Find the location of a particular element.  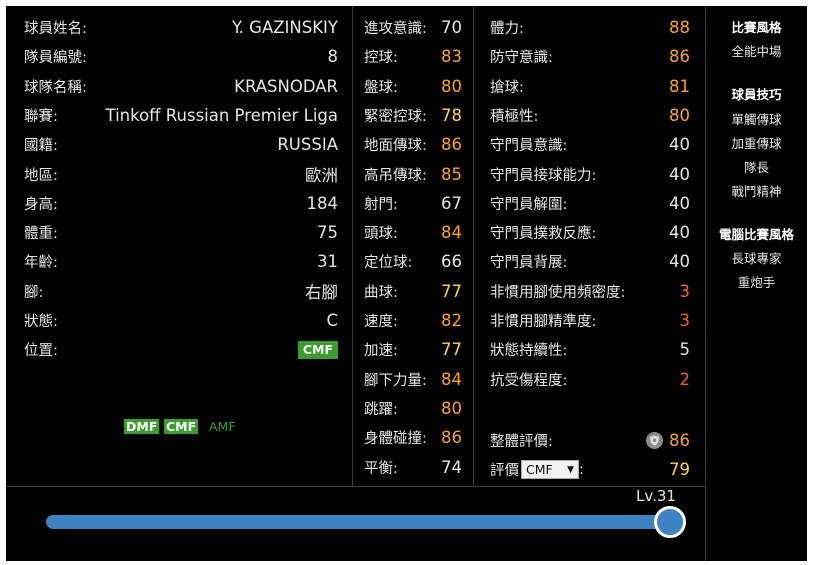

stat-value: 82 is located at coordinates (451, 320).